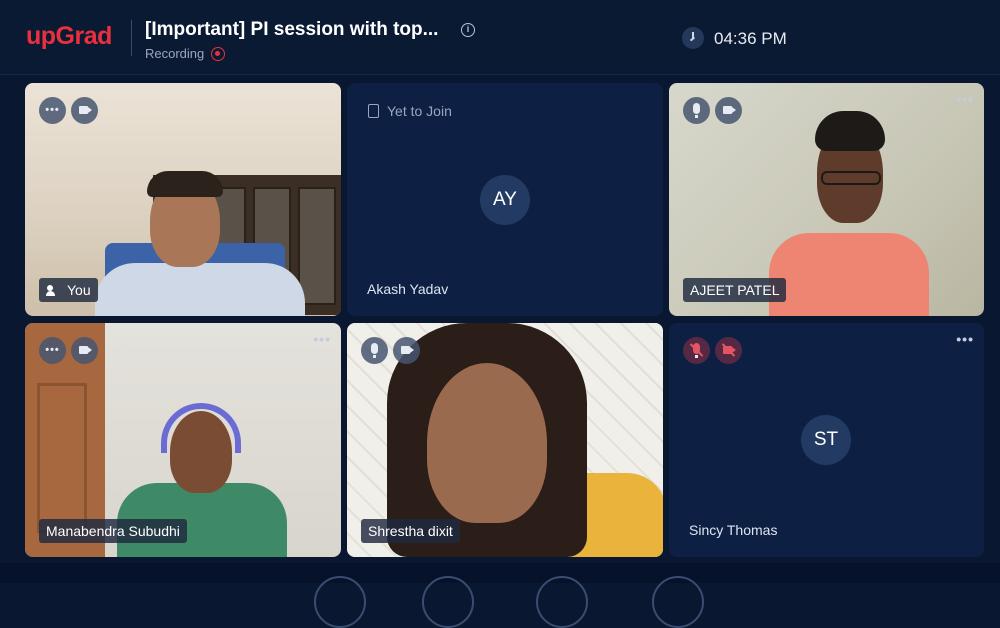  What do you see at coordinates (826, 199) in the screenshot?
I see `participant-tile-ajeet-patel: ••• AJEET PATEL` at bounding box center [826, 199].